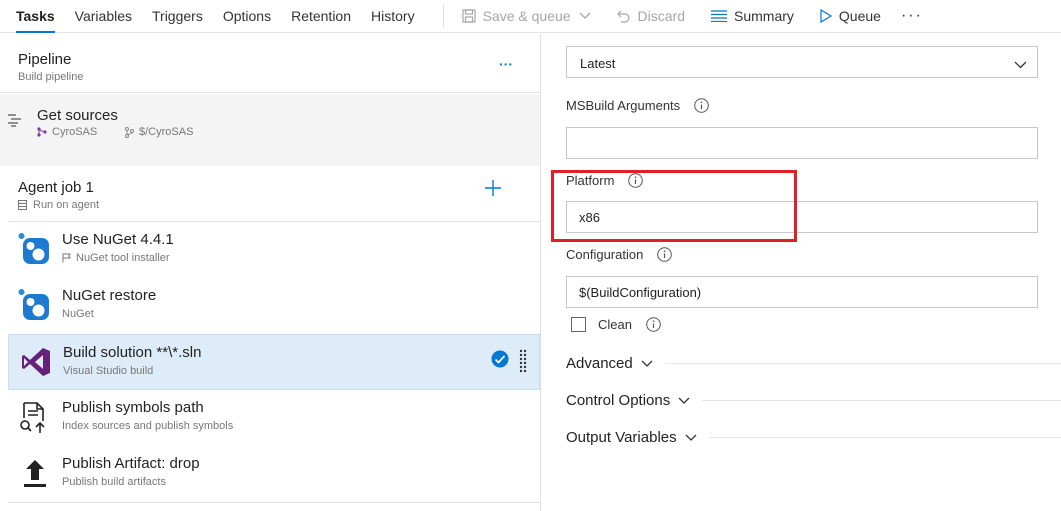 This screenshot has width=1061, height=511. Describe the element at coordinates (75, 132) in the screenshot. I see `repo-name: CyroSAS` at that location.